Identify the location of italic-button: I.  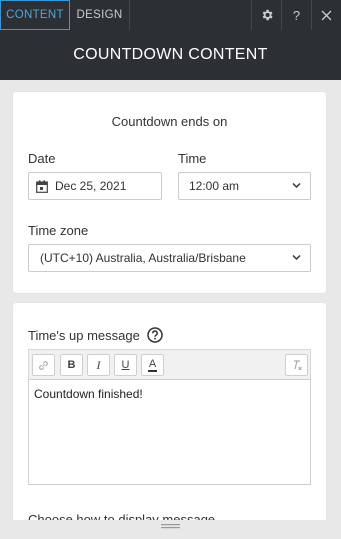
(98, 365).